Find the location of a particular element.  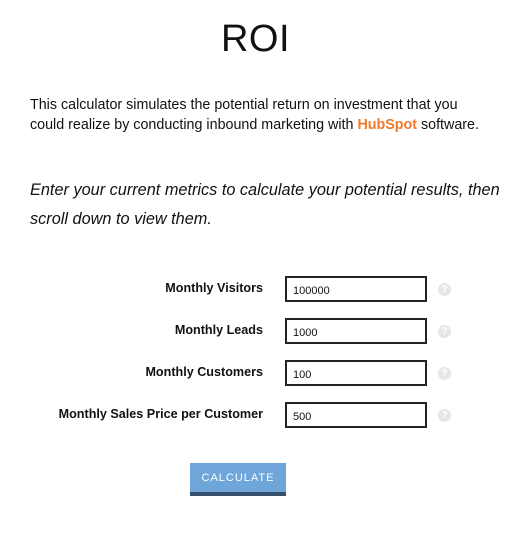

form-row-monthly-visitors: Monthly Visitors ? is located at coordinates (255, 290).